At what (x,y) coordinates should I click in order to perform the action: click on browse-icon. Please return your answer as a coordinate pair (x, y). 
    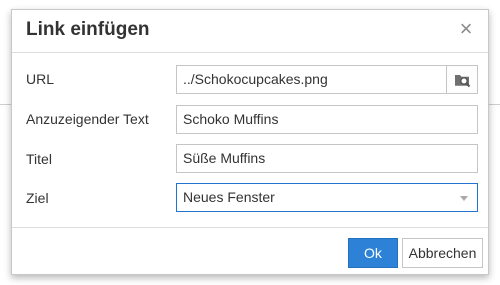
    Looking at the image, I should click on (463, 81).